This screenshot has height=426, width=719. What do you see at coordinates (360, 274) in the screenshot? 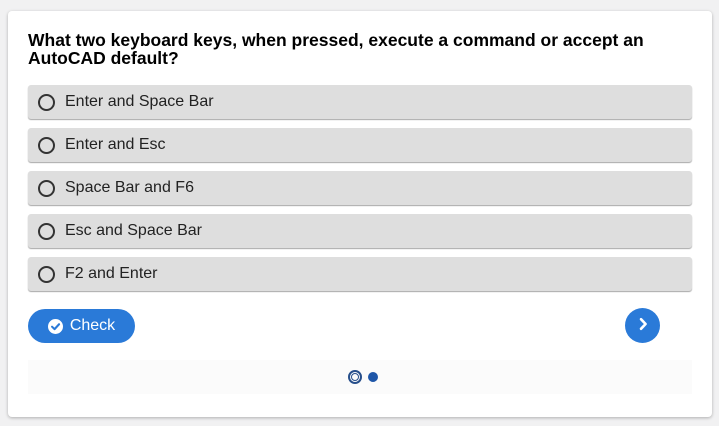
I see `answer-option: F2 and Enter` at bounding box center [360, 274].